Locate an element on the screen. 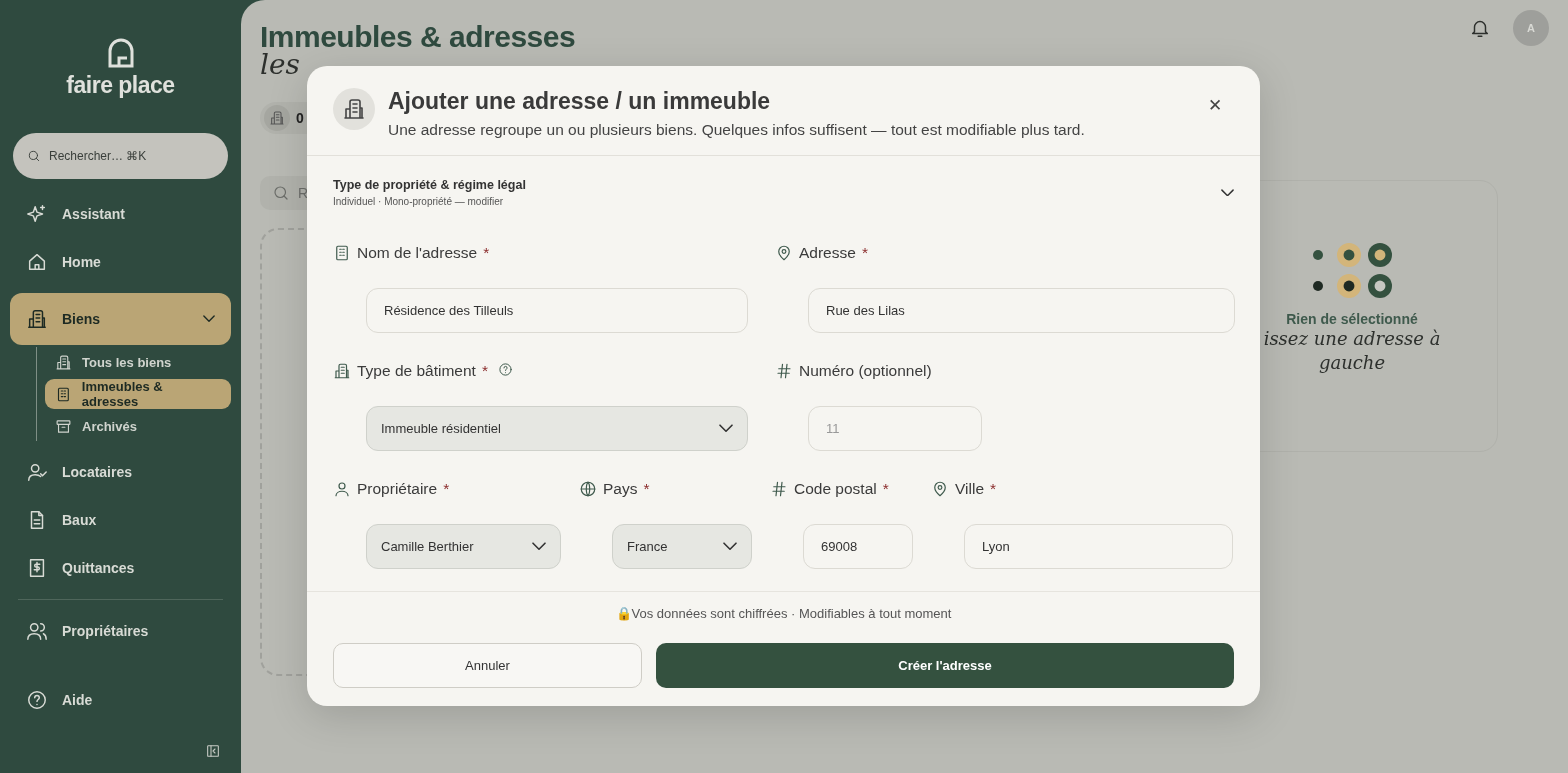 This screenshot has height=773, width=1568. empty-title: Rien de sélectionné is located at coordinates (1352, 319).